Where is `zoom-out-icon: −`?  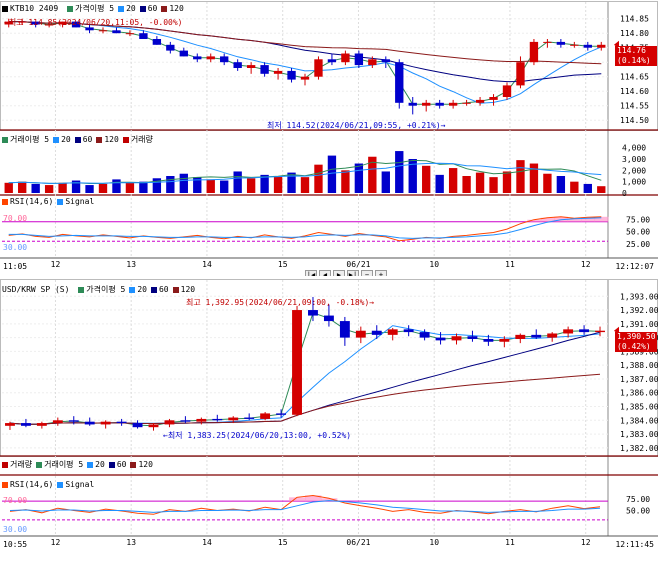 zoom-out-icon: − is located at coordinates (367, 273).